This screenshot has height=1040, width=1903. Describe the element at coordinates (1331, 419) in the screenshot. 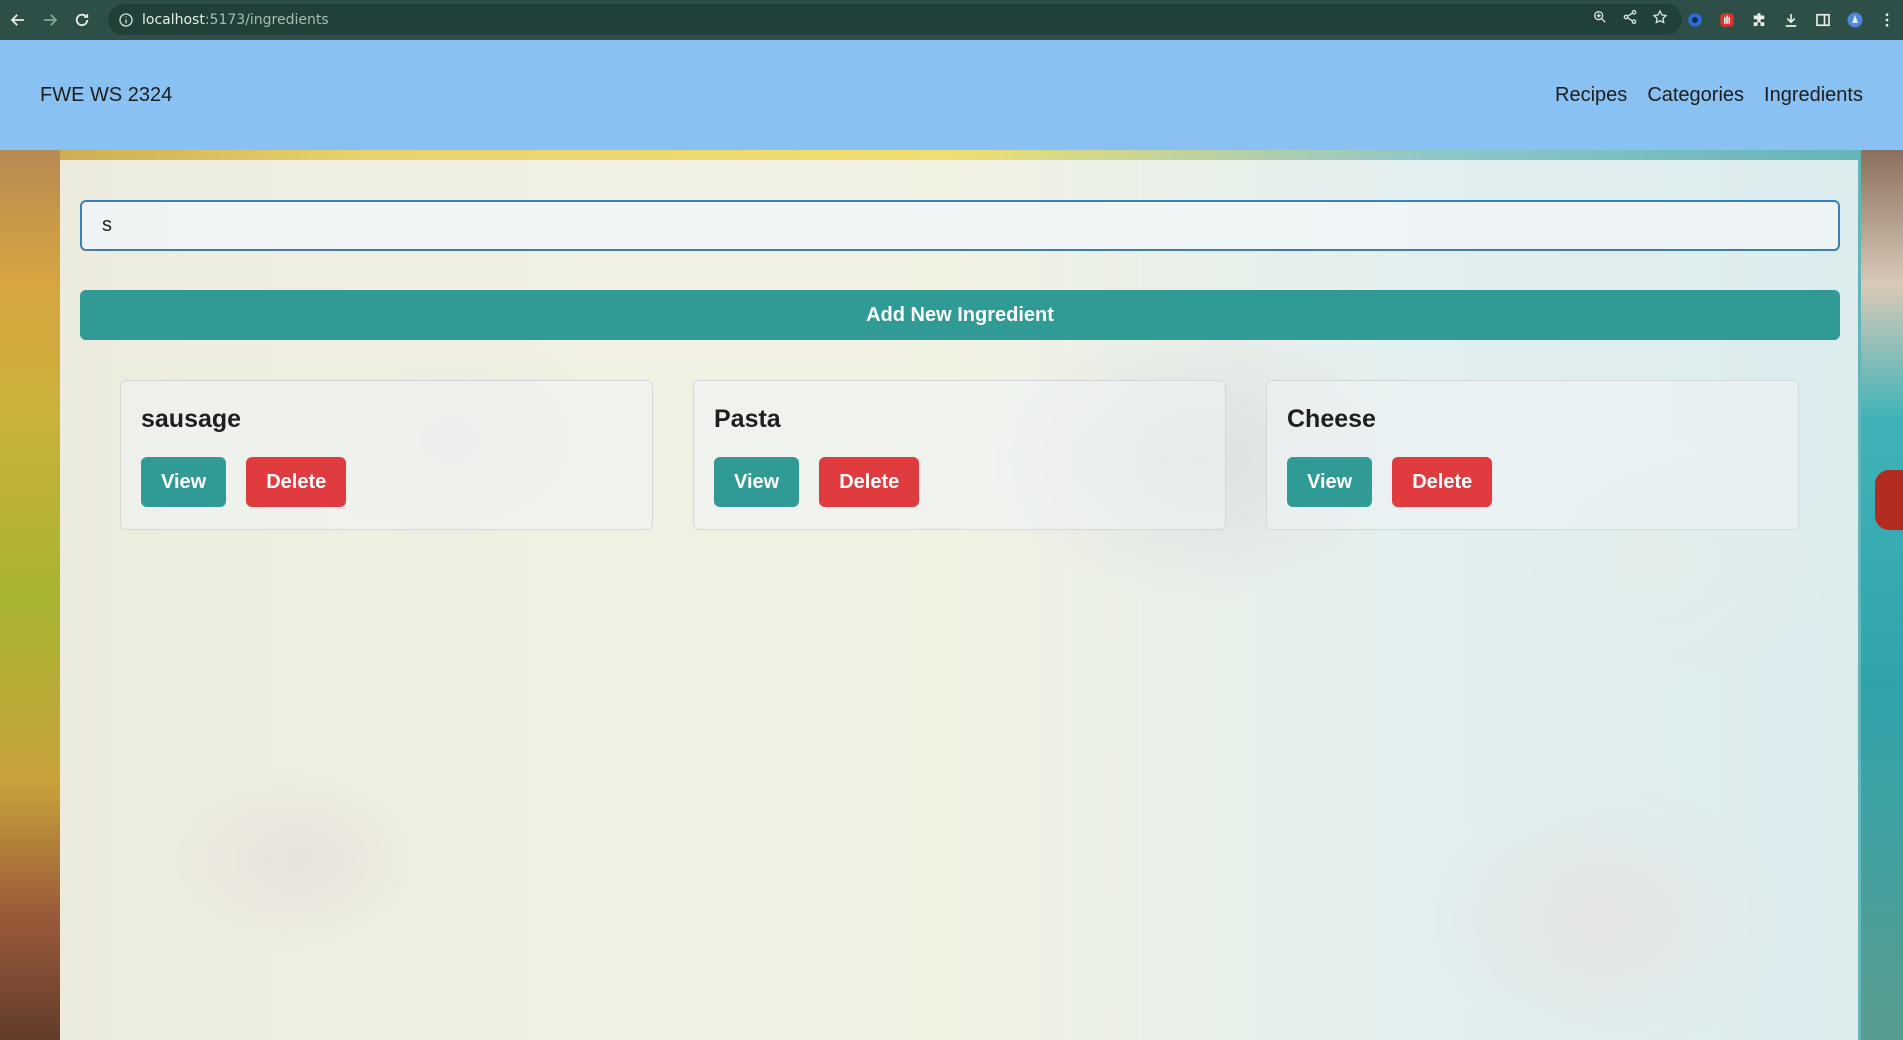

I see `ingredient-name: Cheese` at that location.